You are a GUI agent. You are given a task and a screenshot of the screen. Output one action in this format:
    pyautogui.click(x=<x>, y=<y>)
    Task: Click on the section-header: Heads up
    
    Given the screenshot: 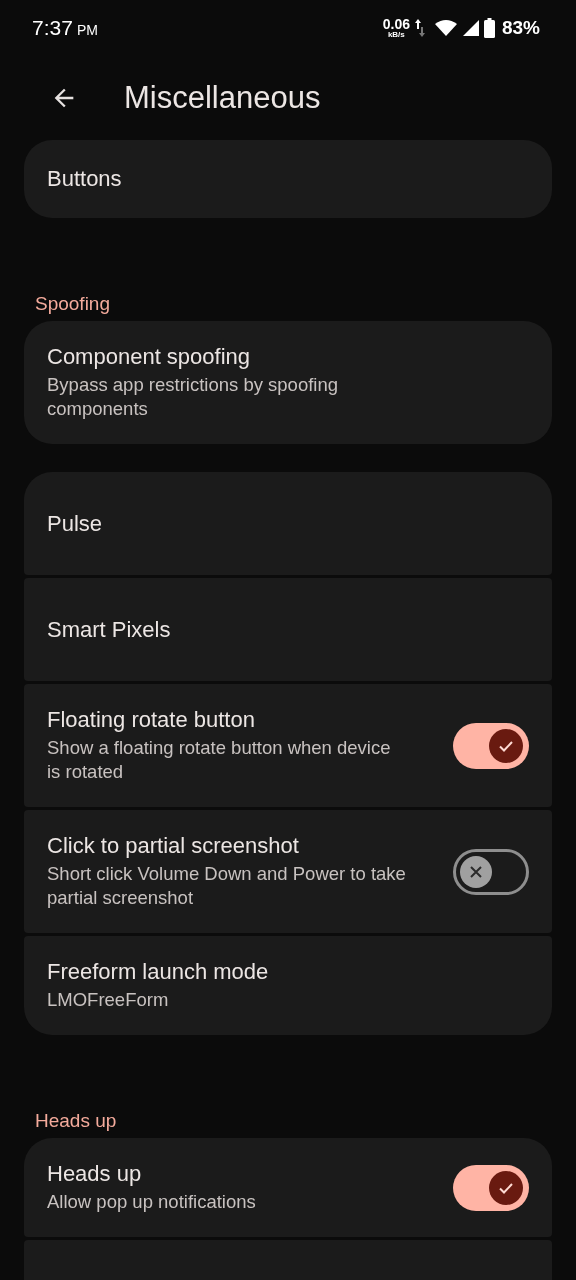 What is the action you would take?
    pyautogui.click(x=76, y=1121)
    